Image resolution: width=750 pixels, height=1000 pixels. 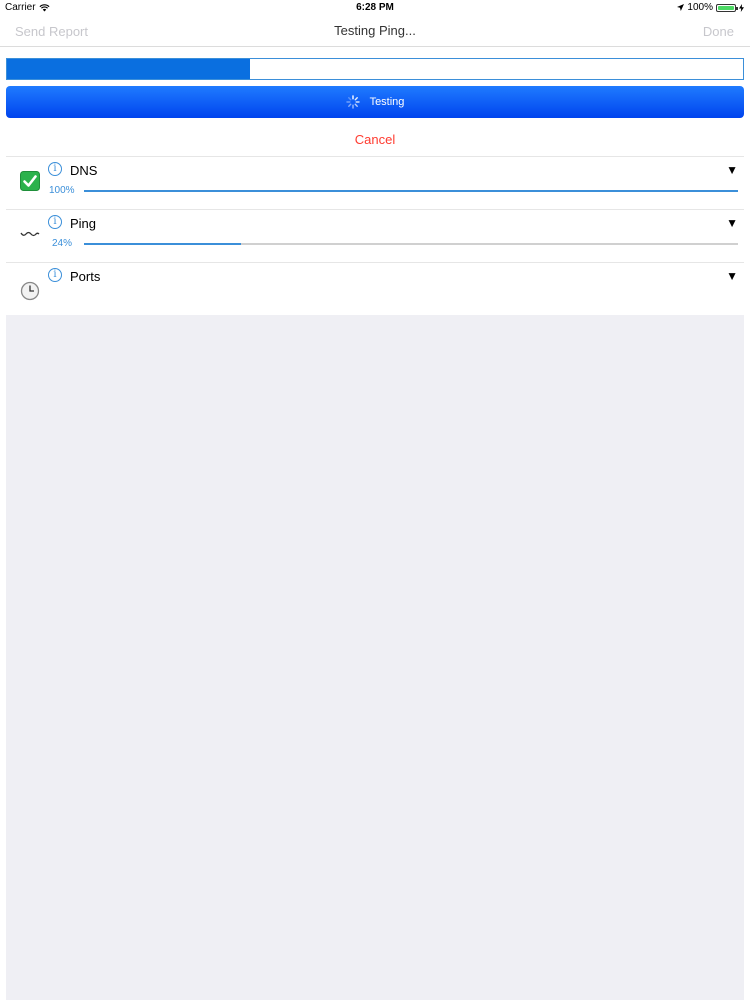 What do you see at coordinates (128, 69) in the screenshot?
I see `overall-progress-fill` at bounding box center [128, 69].